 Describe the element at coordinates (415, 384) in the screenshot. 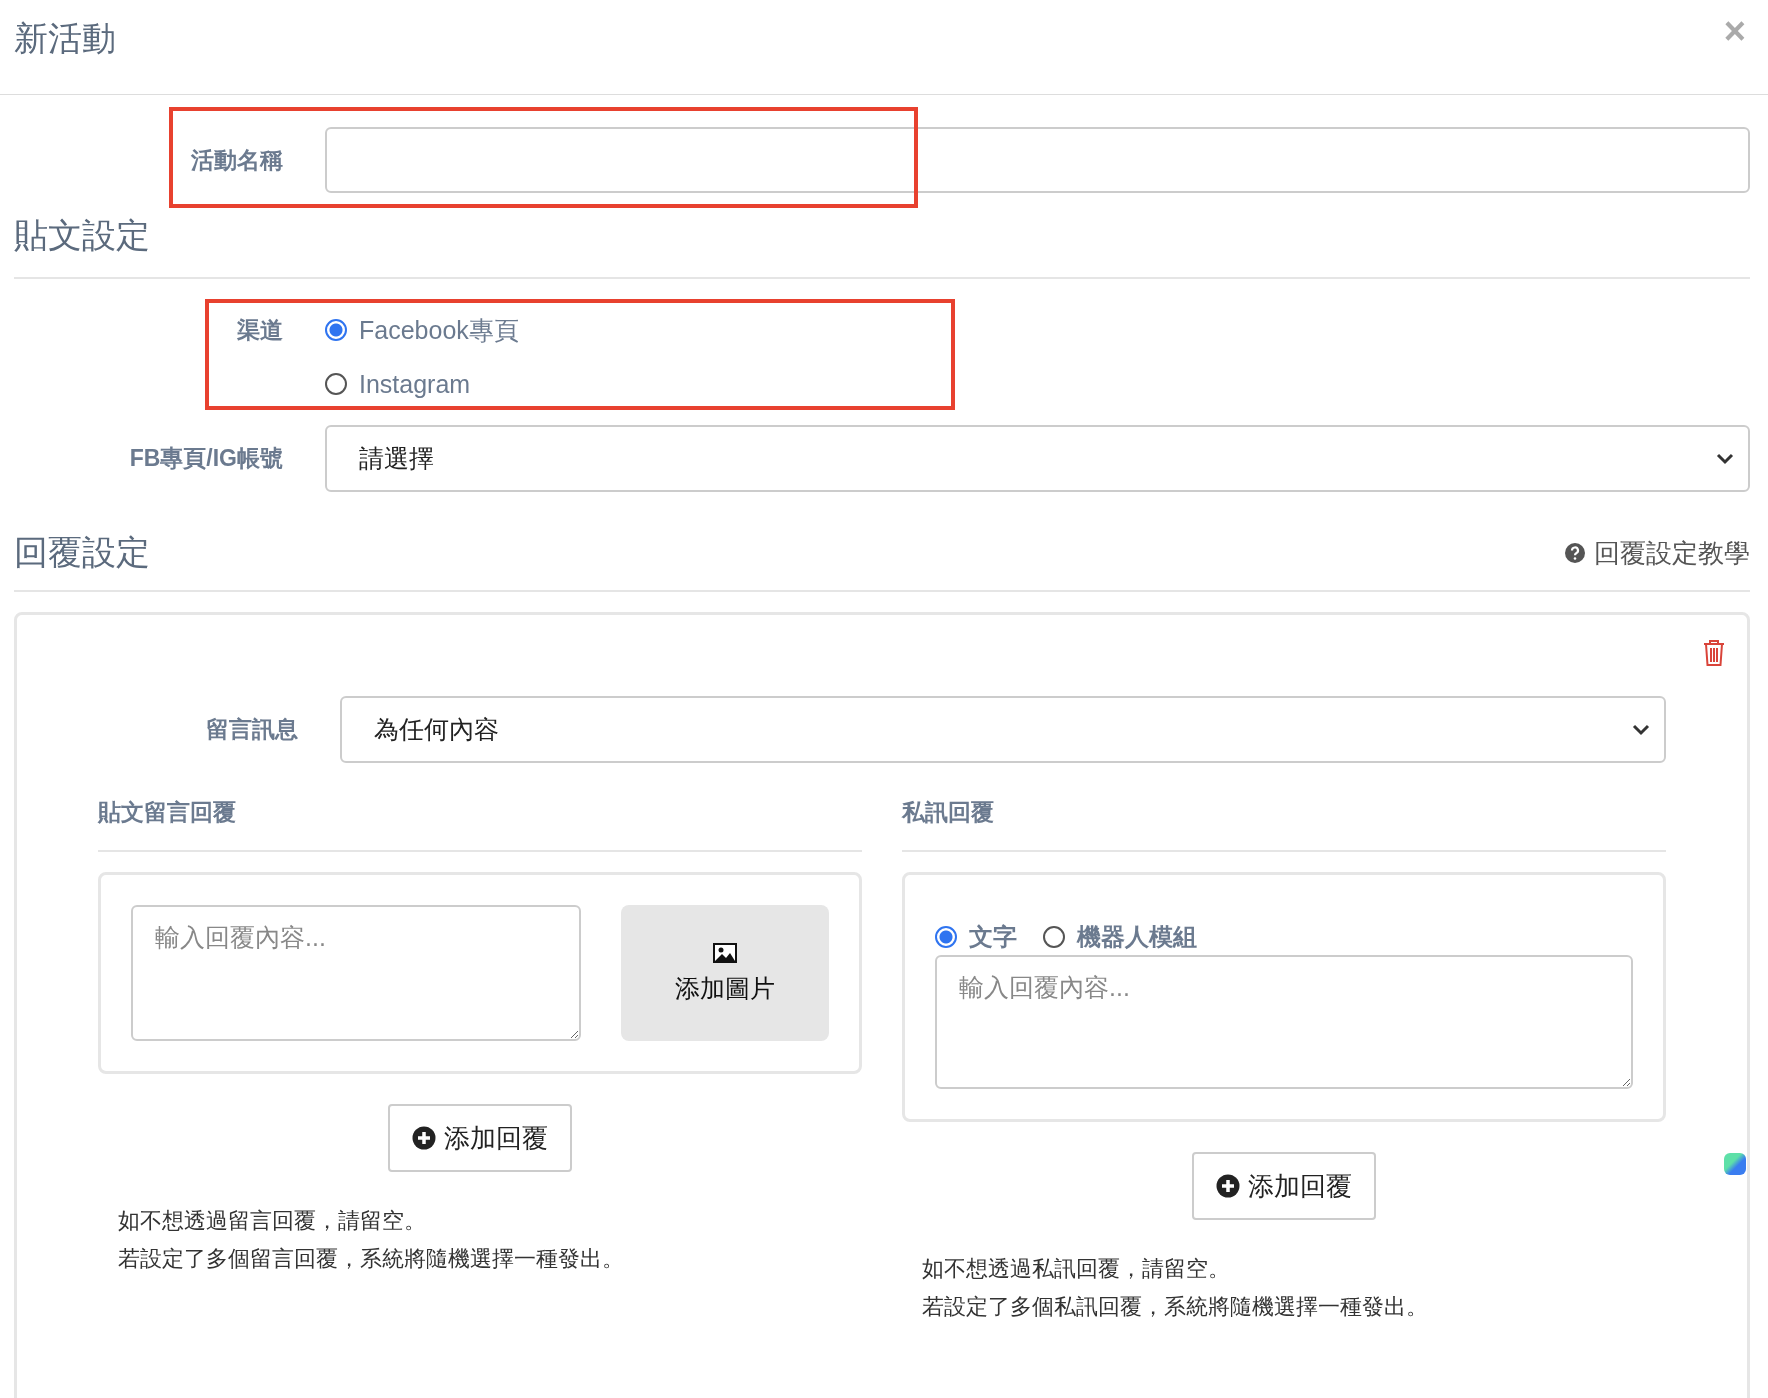

I see `option-label: Instagram` at that location.